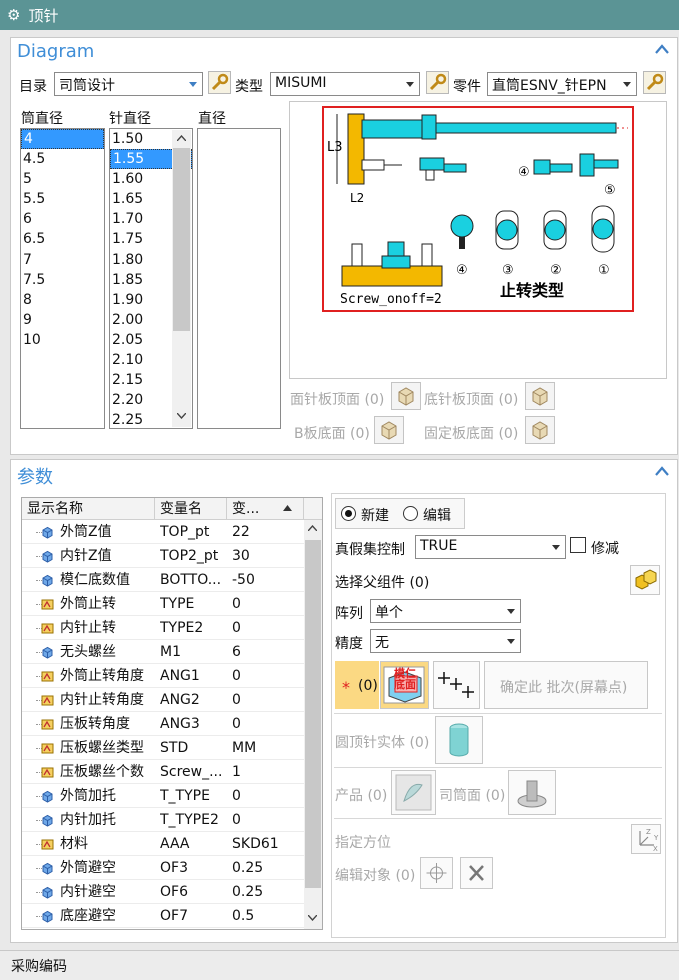  Describe the element at coordinates (87, 86) in the screenshot. I see `catalog-value: 司筒设计` at that location.